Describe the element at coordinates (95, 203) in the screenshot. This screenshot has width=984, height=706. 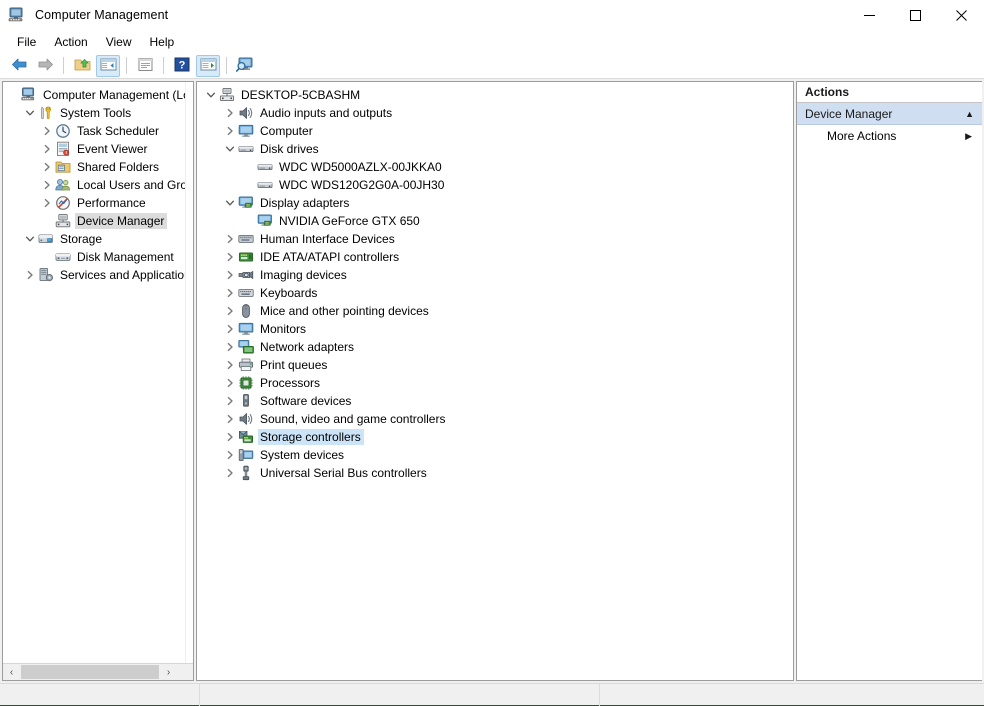
I see `console-tree-item: Performance` at that location.